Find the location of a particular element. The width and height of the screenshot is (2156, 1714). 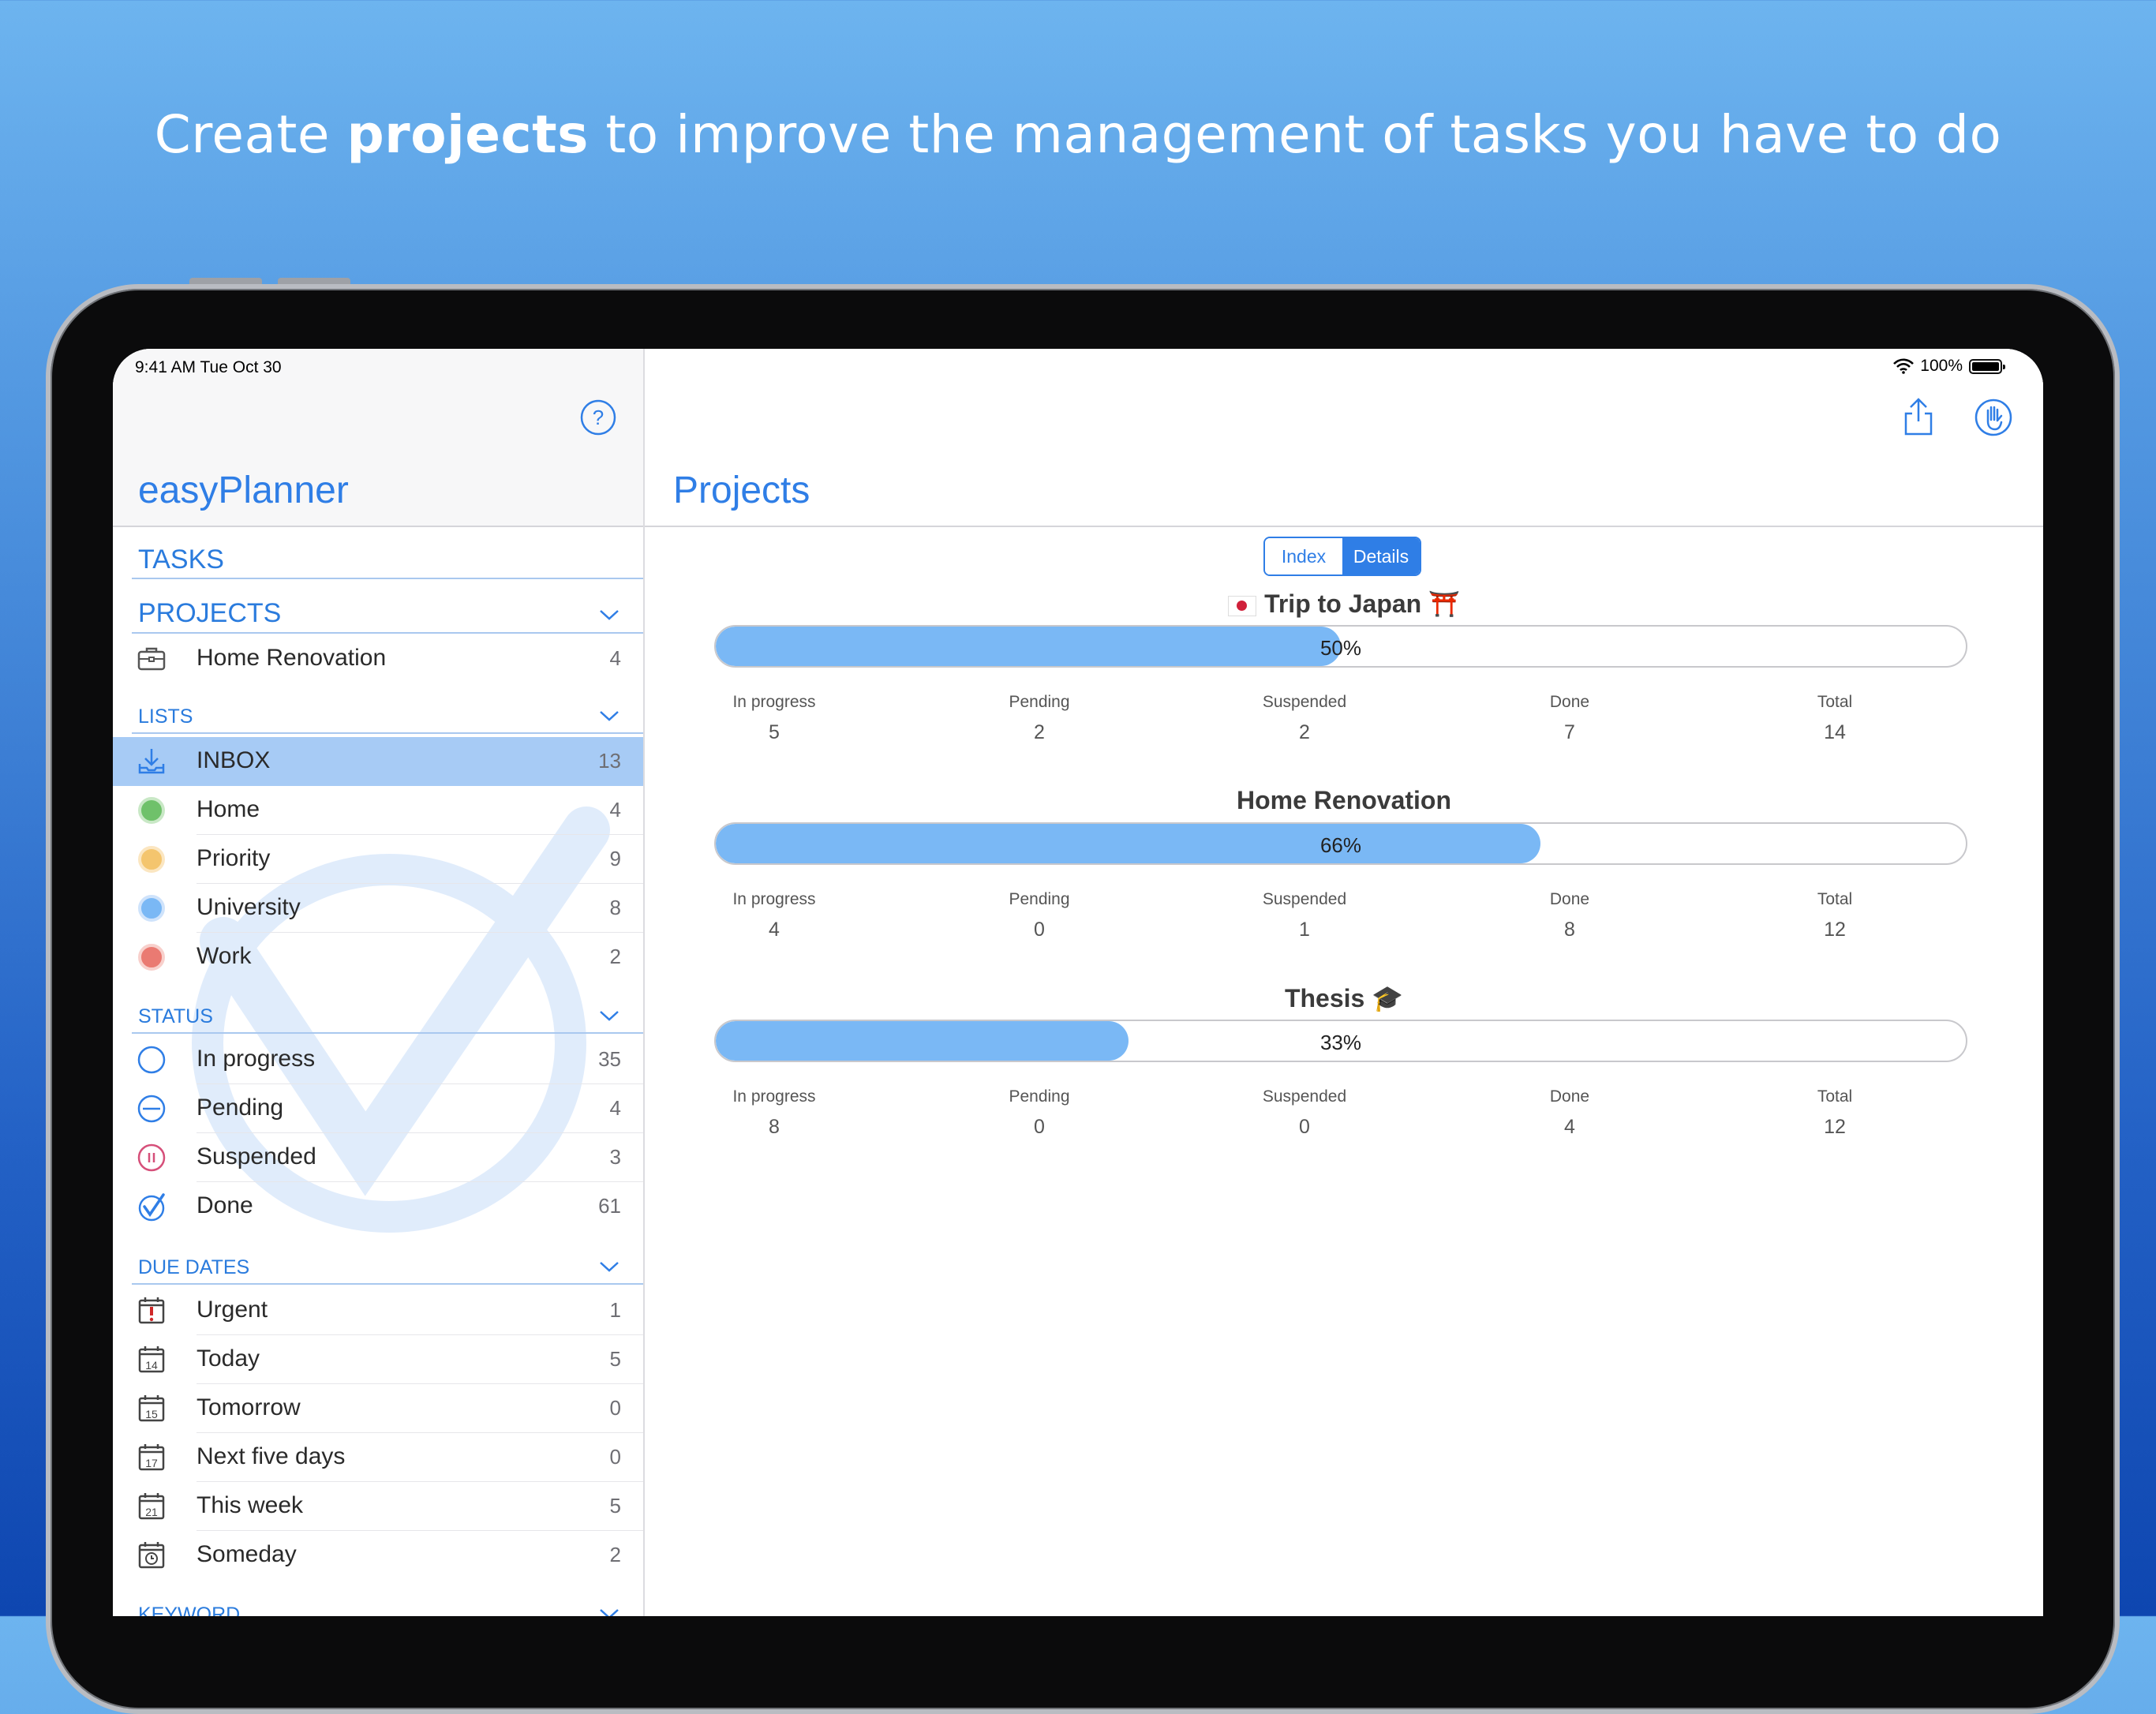

calendar-day-number: 15 is located at coordinates (151, 1414).